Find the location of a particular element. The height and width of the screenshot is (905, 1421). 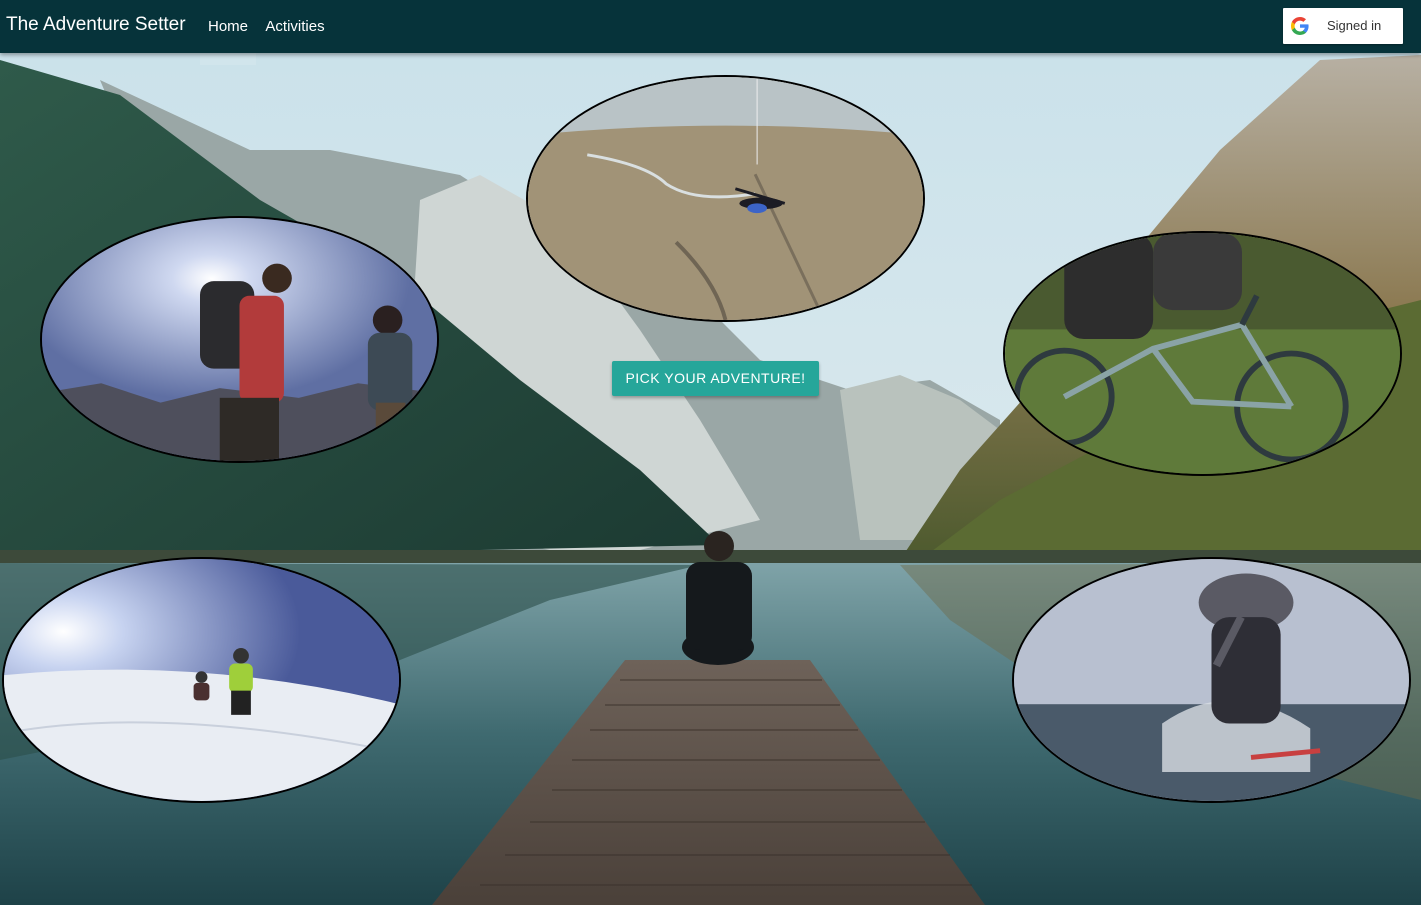

surfing-video is located at coordinates (1211, 680).